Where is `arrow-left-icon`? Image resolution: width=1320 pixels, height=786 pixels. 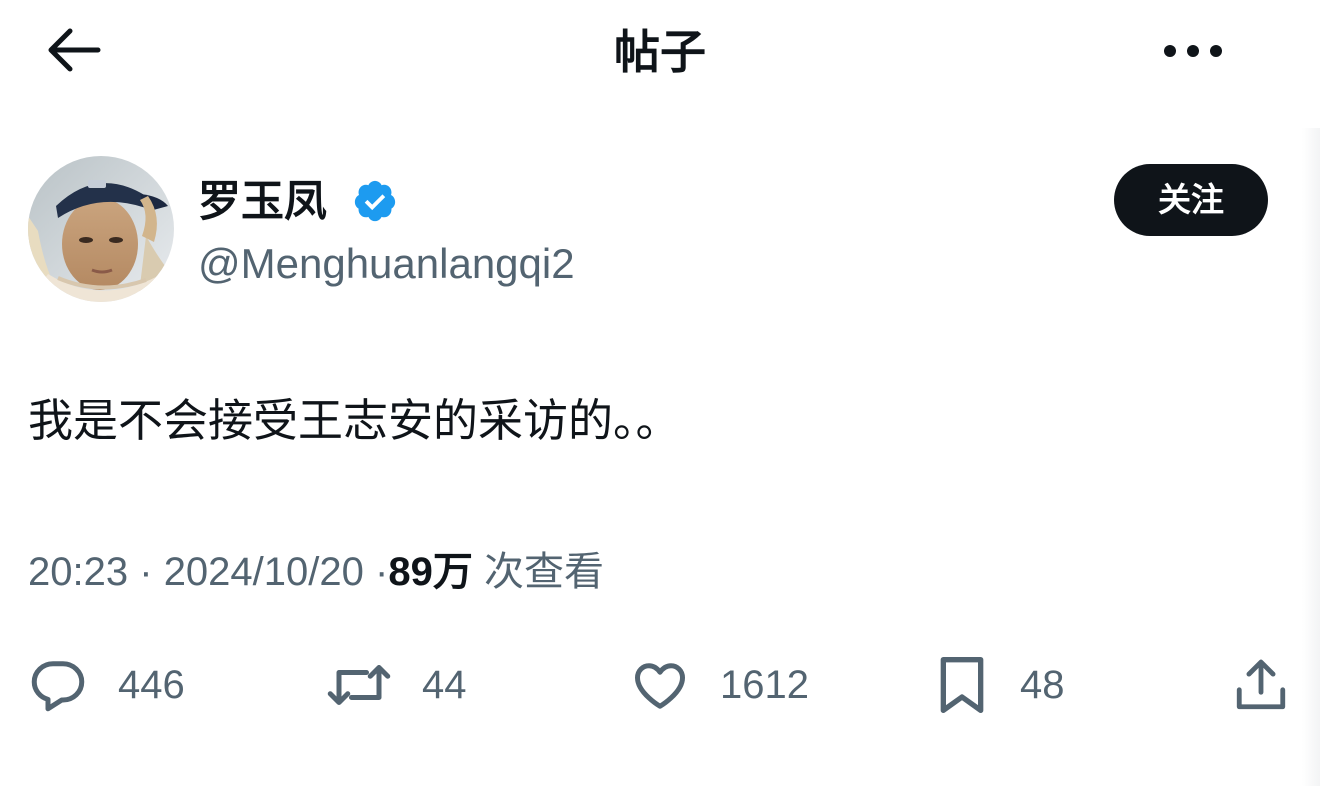
arrow-left-icon is located at coordinates (74, 52).